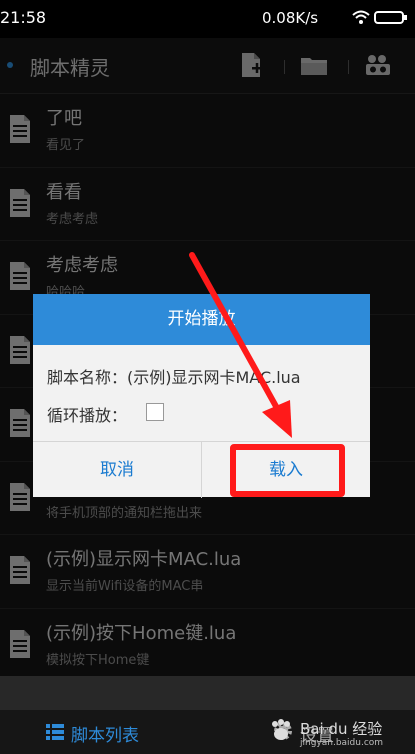  Describe the element at coordinates (105, 736) in the screenshot. I see `tab-script-list-label: 脚本列表` at that location.